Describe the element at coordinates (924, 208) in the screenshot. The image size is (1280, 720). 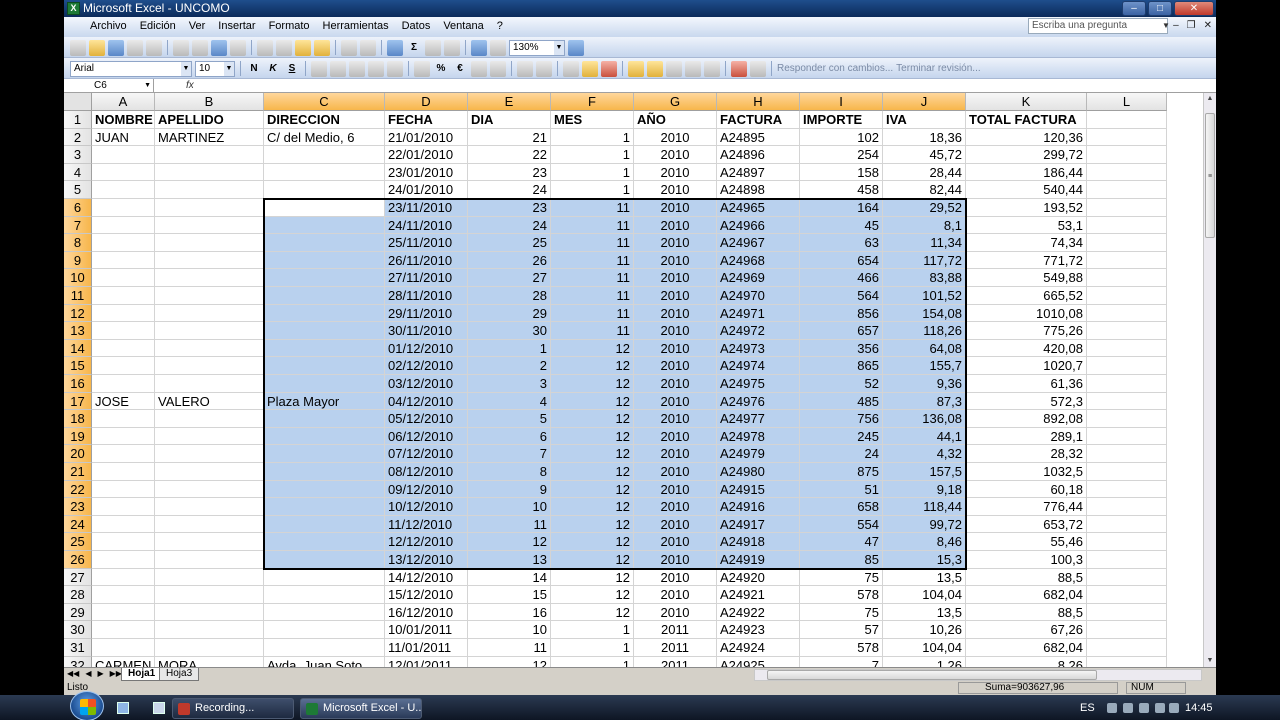
I see `grid-cell: 29,52` at that location.